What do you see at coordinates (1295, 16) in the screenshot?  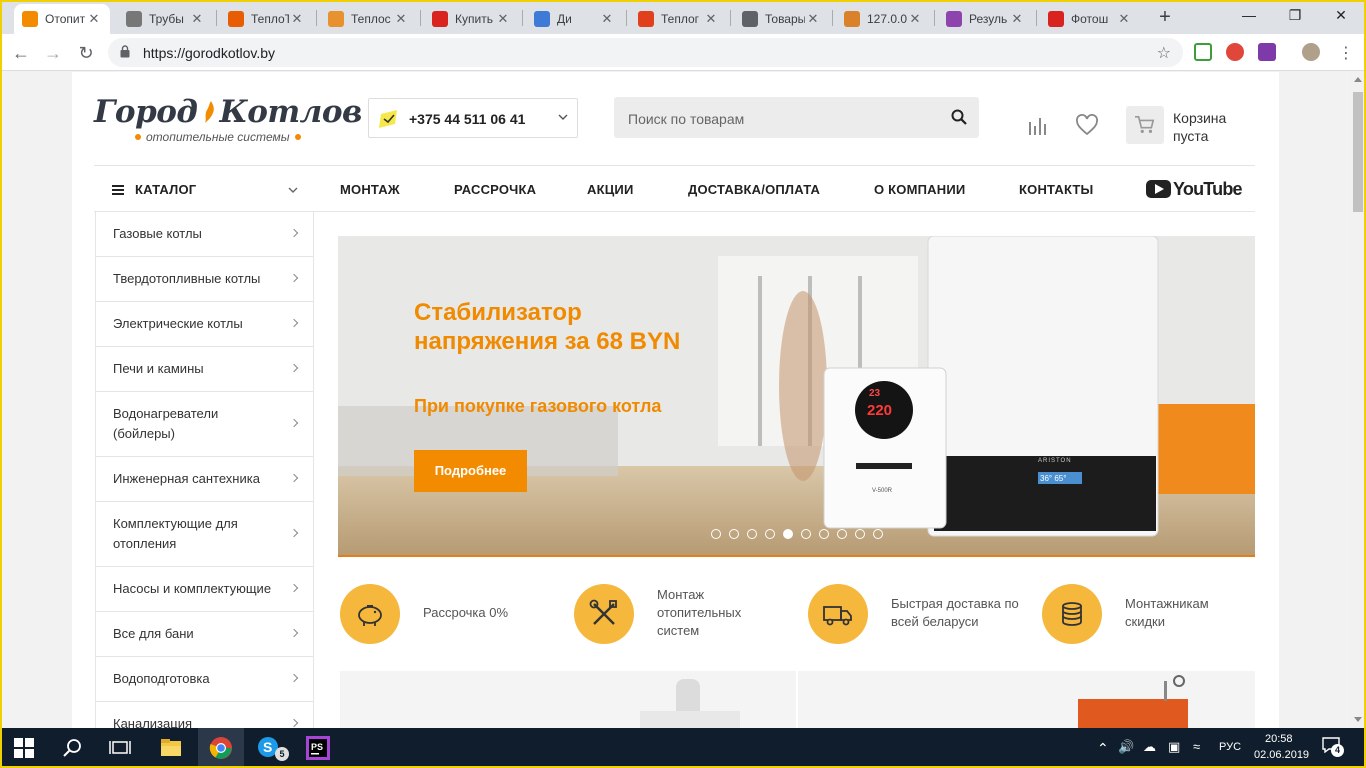 I see `maximize-button: ❐` at bounding box center [1295, 16].